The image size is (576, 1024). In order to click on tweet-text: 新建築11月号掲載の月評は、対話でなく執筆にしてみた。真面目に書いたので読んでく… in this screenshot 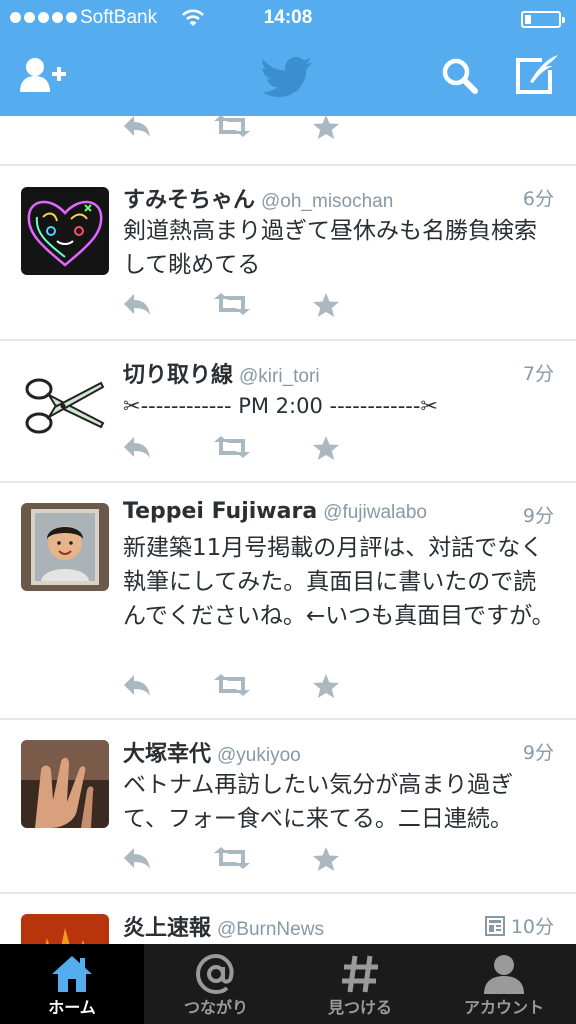, I will do `click(339, 582)`.